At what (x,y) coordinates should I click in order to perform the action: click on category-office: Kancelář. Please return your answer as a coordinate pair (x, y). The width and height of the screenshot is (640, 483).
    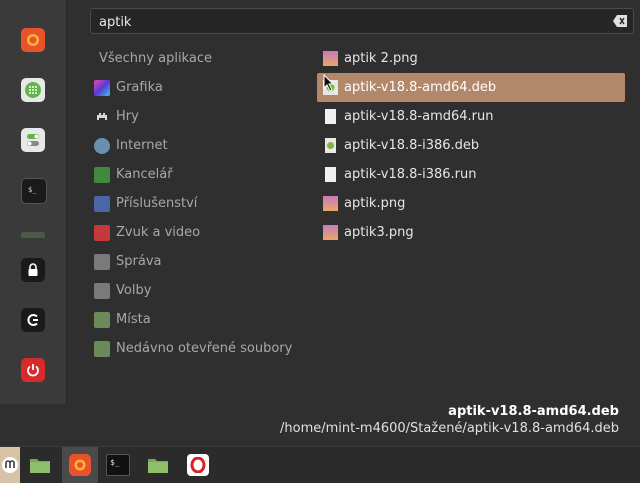
    Looking at the image, I should click on (199, 174).